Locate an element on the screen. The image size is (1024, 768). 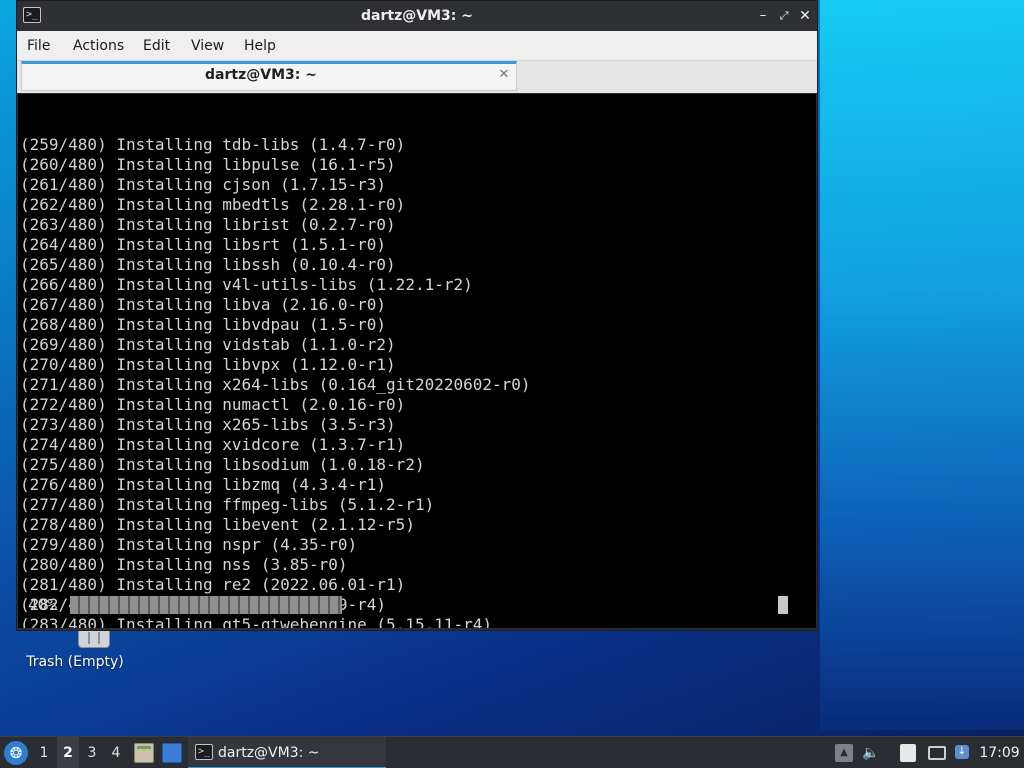
progress-percent: 40% is located at coordinates (42, 604).